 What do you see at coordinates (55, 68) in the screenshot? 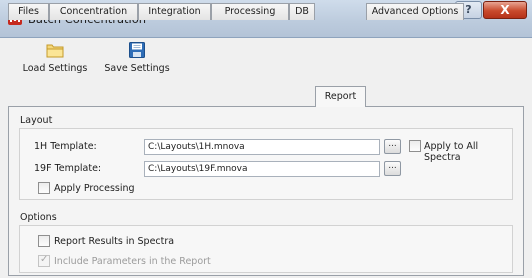
I see `load-settings-label: Load Settings` at bounding box center [55, 68].